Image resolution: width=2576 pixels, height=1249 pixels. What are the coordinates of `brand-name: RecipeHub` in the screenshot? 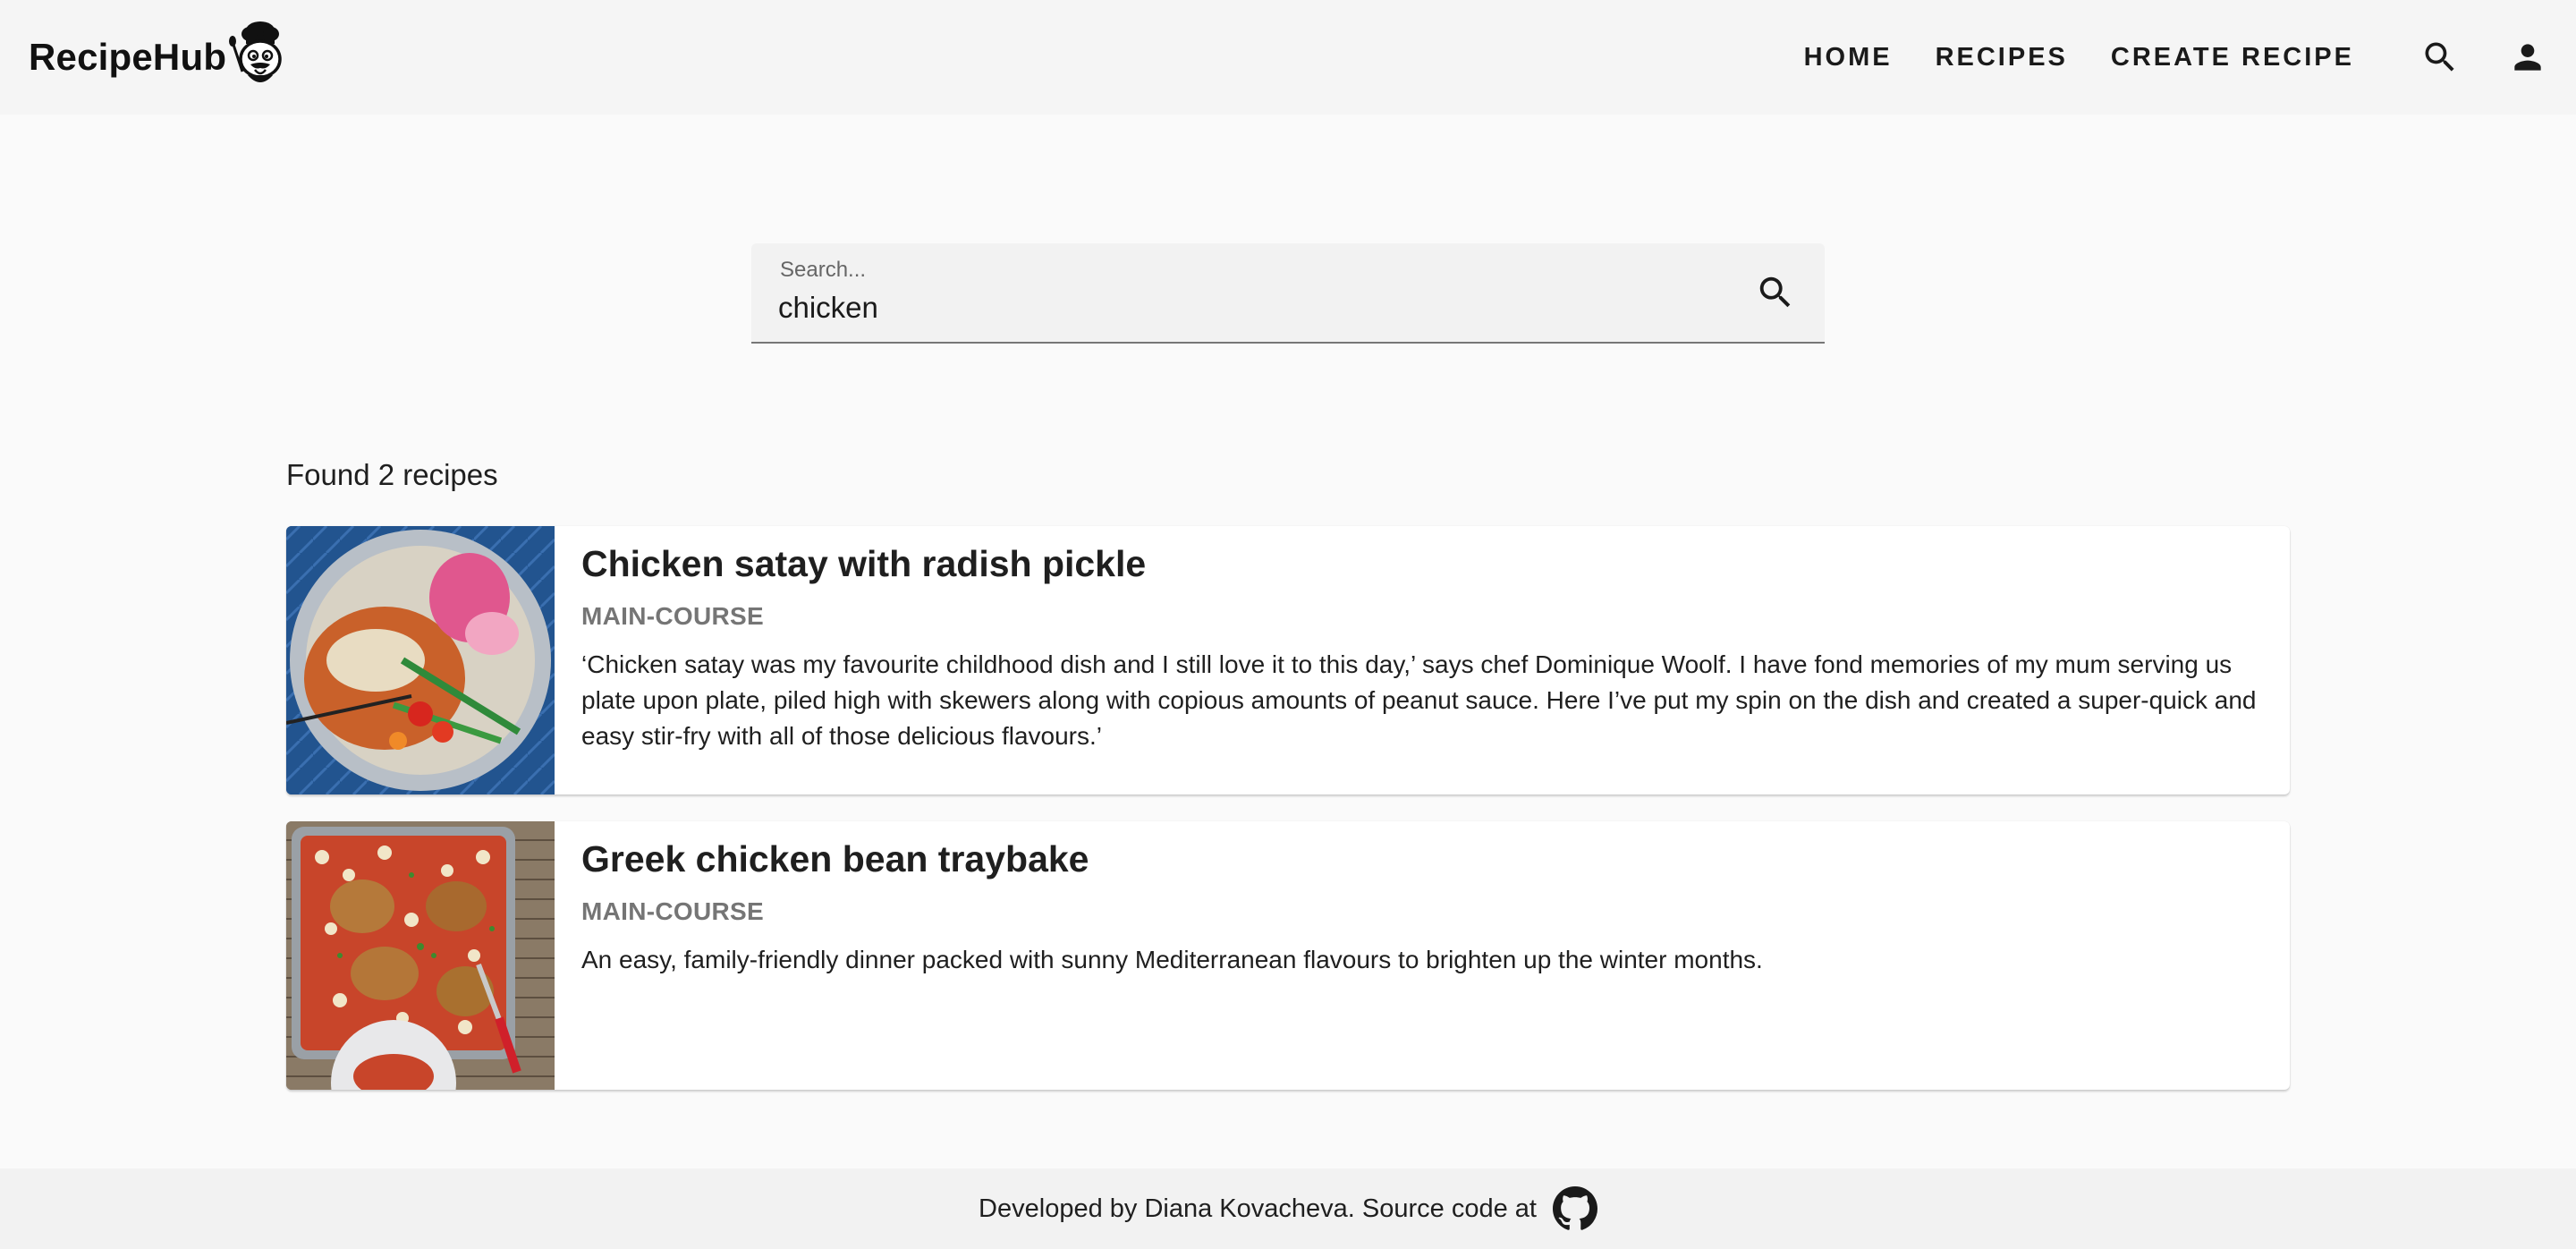 It's located at (128, 57).